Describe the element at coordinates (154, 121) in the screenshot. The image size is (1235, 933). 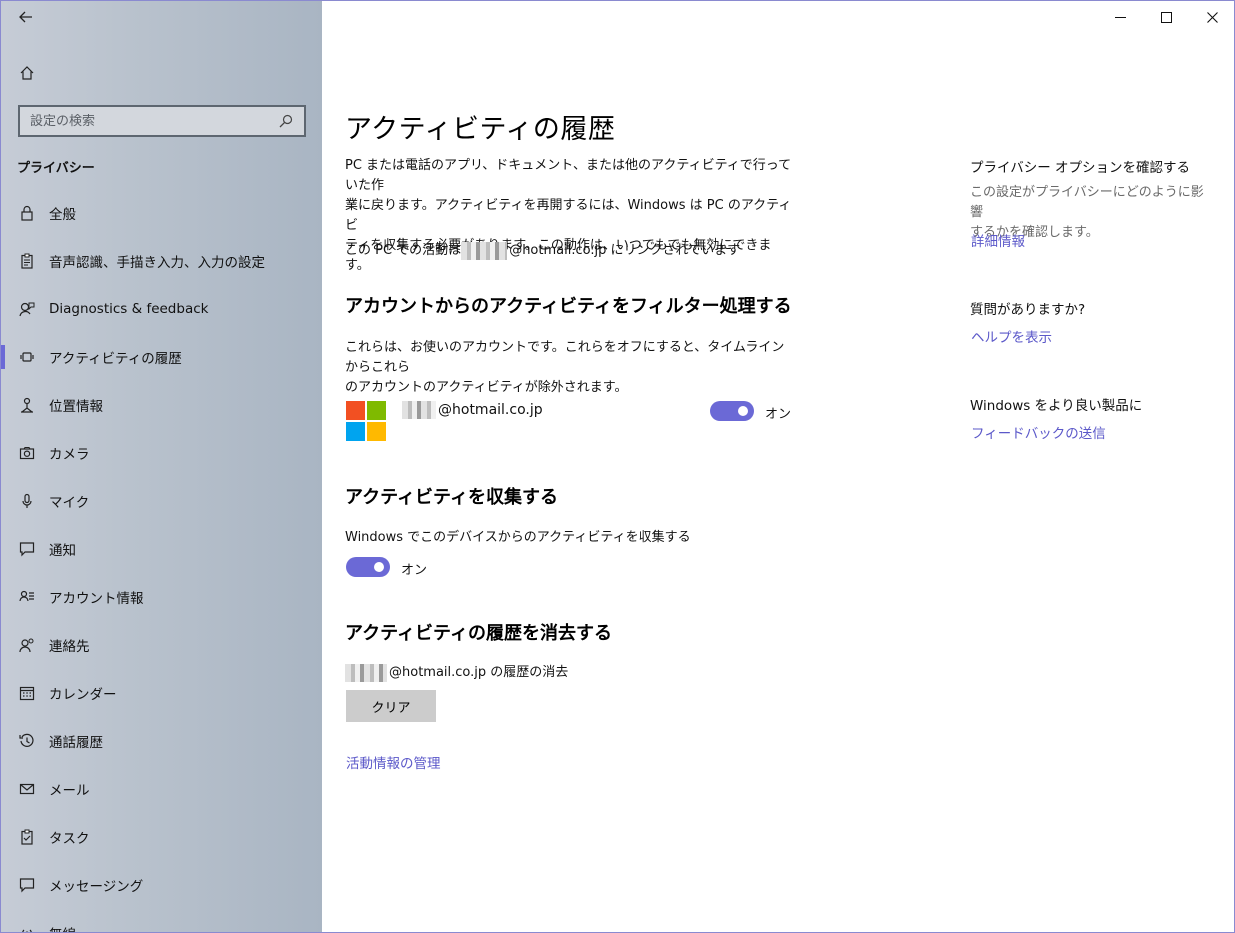
I see `search-input` at that location.